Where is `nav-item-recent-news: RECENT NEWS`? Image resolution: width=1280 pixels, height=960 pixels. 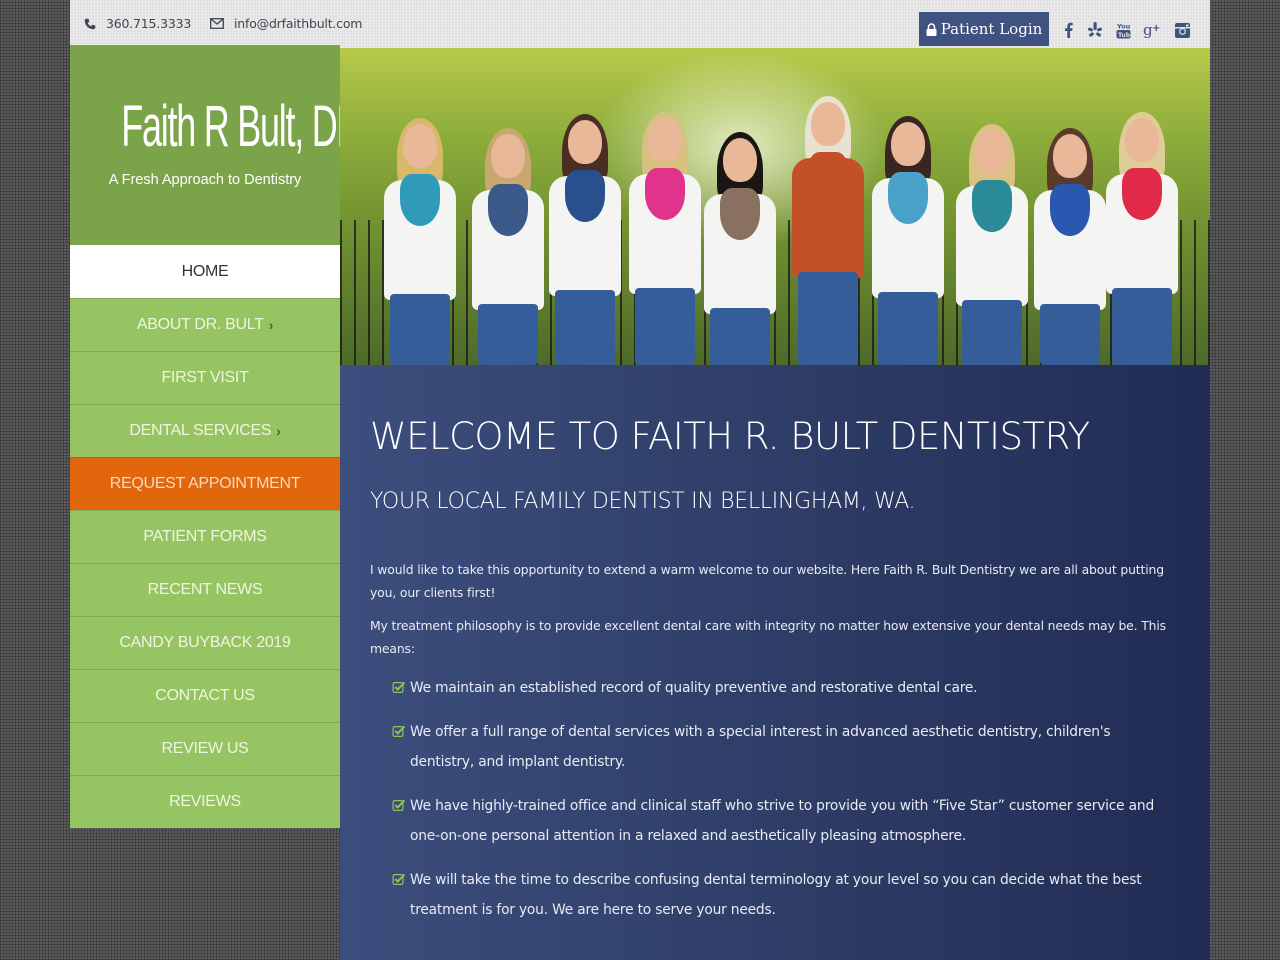 nav-item-recent-news: RECENT NEWS is located at coordinates (205, 589).